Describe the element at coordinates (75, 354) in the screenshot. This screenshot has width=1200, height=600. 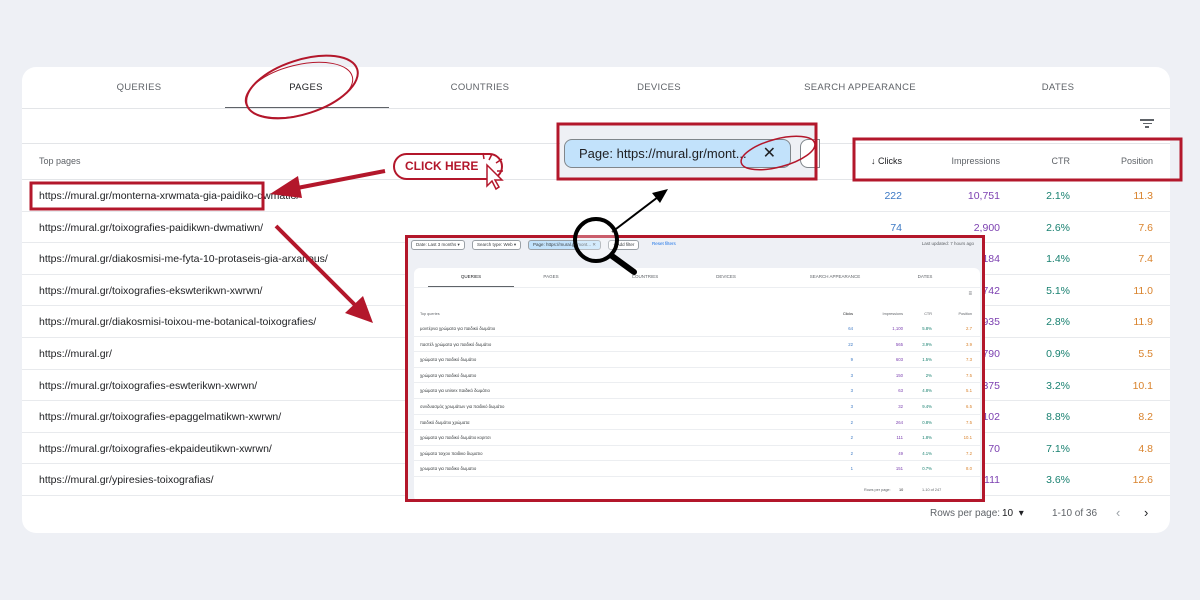
I see `page-url: https://mural.gr/` at that location.